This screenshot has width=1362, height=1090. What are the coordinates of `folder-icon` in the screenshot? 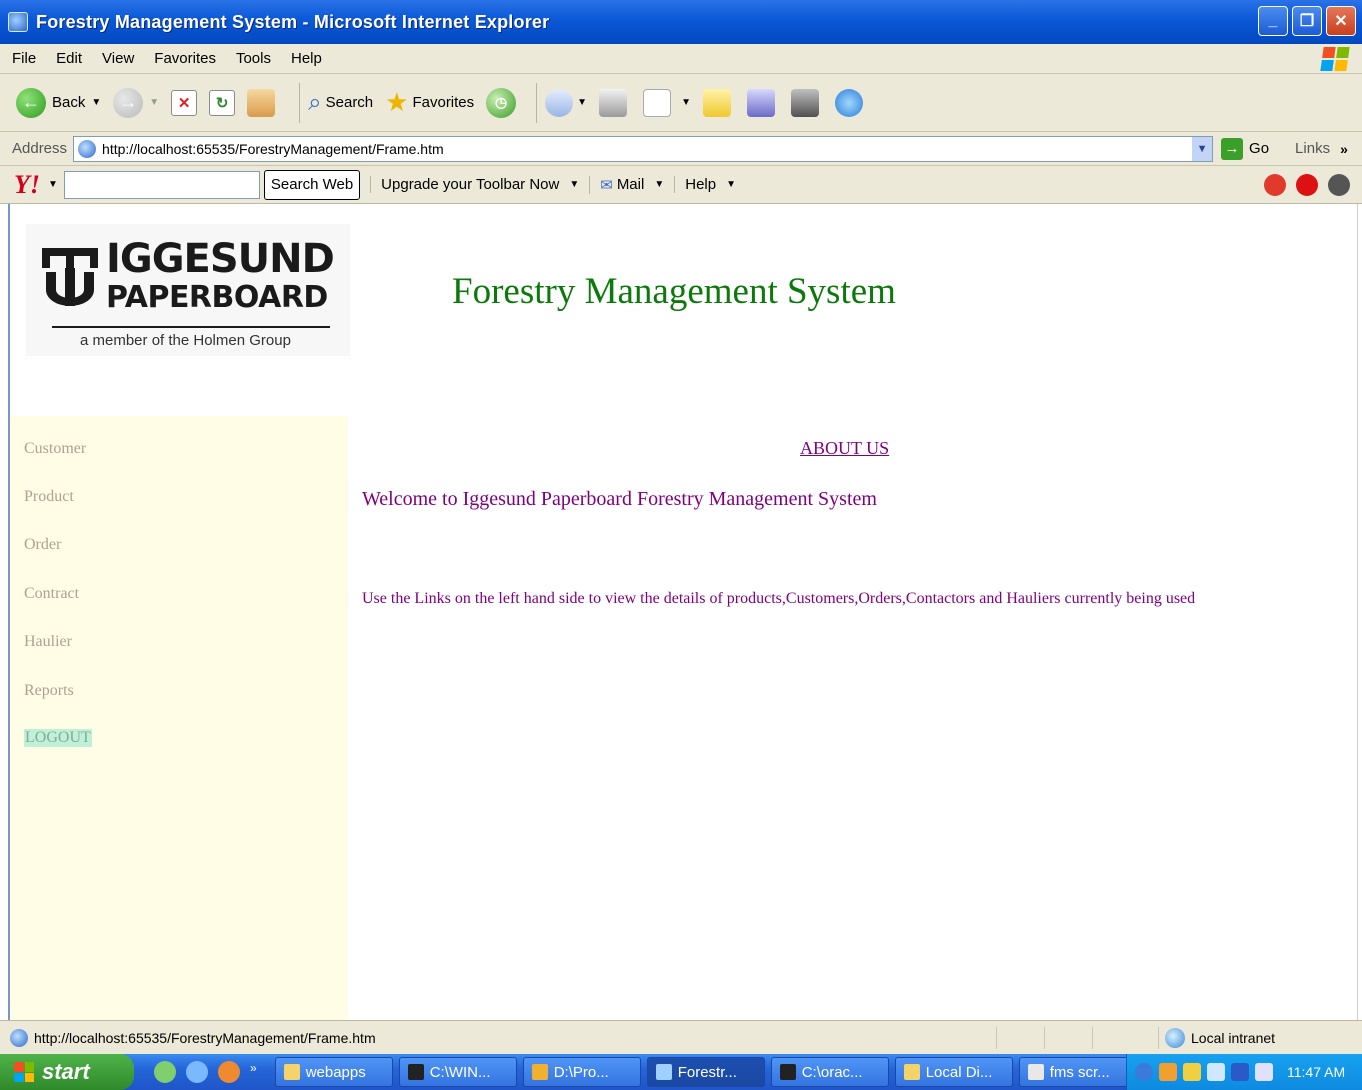 It's located at (291, 1072).